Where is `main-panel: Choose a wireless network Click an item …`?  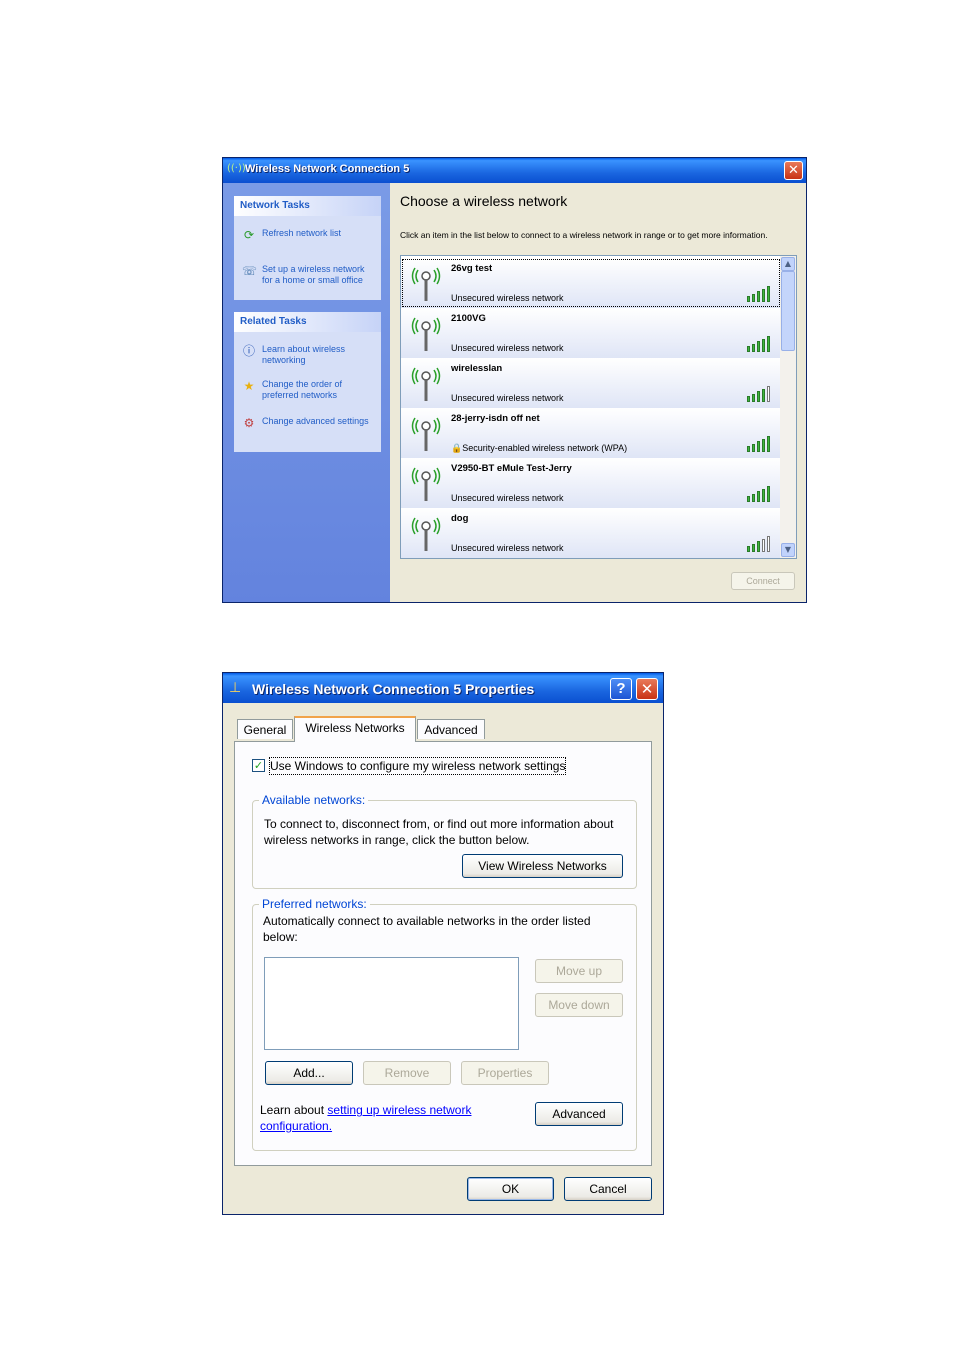 main-panel: Choose a wireless network Click an item … is located at coordinates (598, 392).